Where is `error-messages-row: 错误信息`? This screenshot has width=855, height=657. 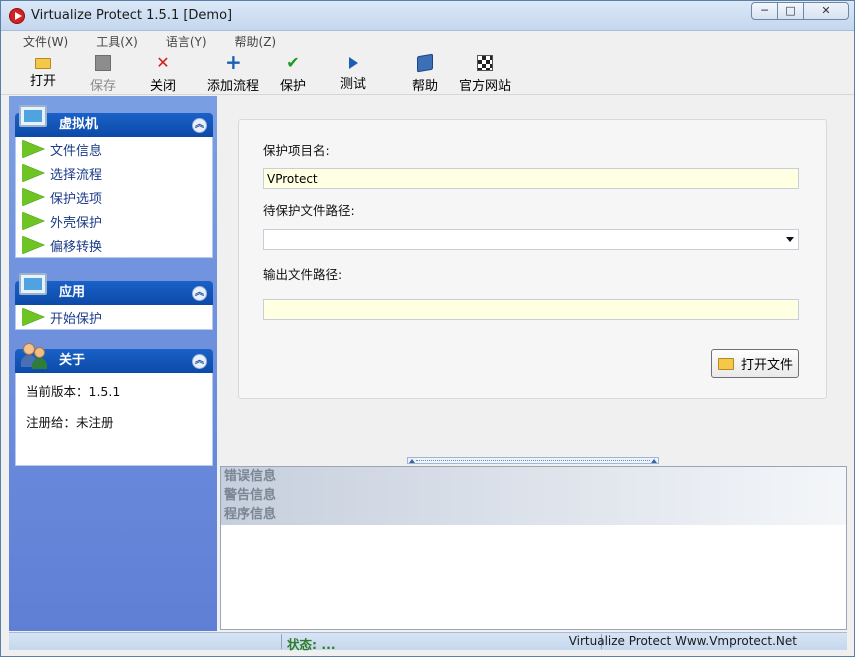 error-messages-row: 错误信息 is located at coordinates (533, 476).